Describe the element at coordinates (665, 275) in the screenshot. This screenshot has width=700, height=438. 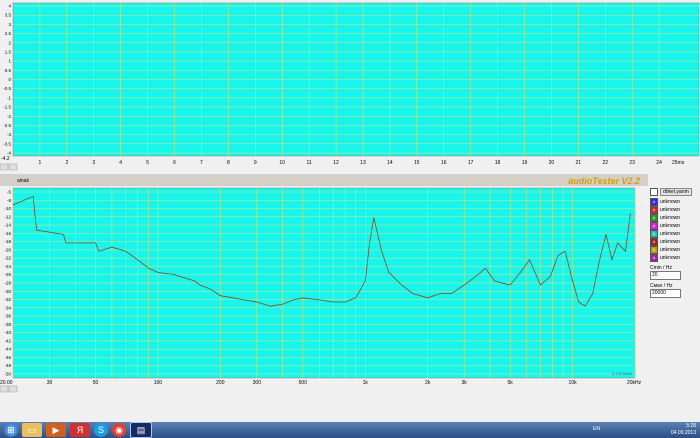
I see `fmin-input: 20` at that location.